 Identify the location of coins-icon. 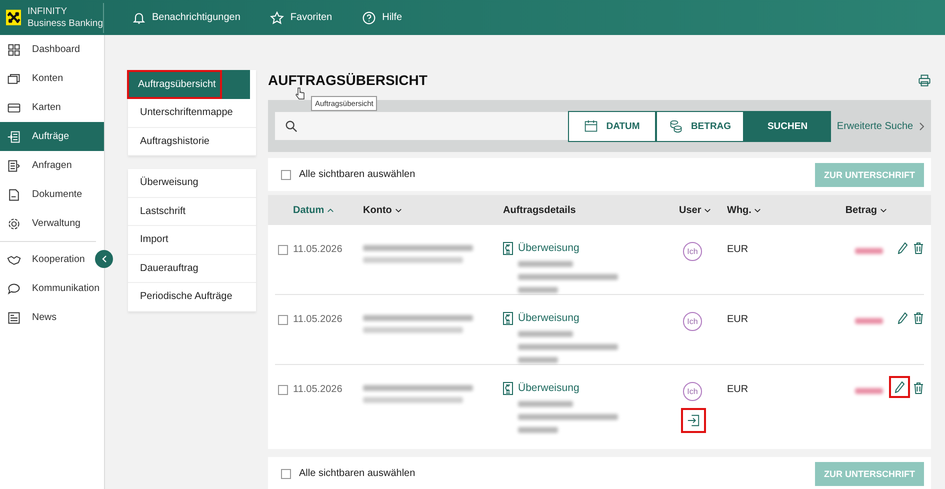
(675, 126).